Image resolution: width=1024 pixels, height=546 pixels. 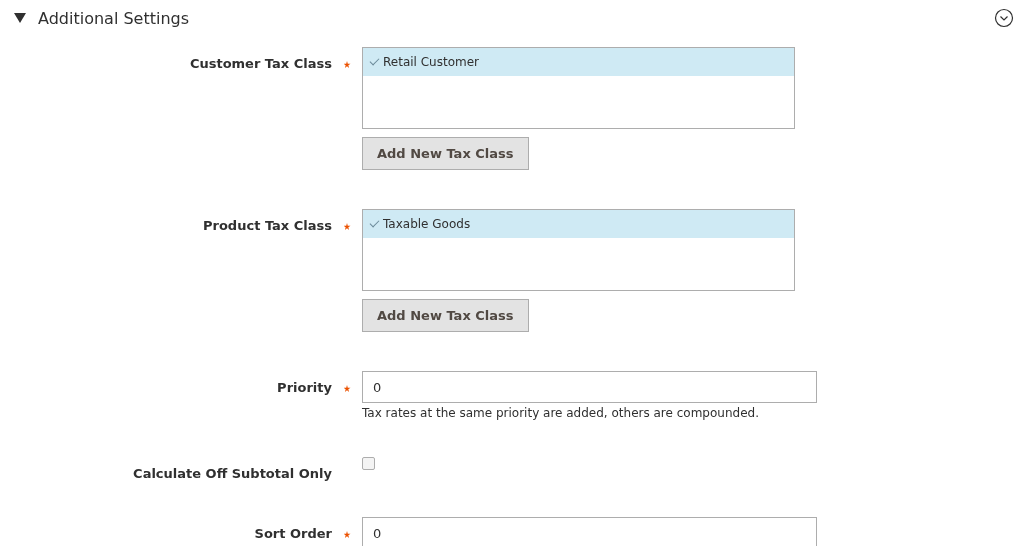 I want to click on list-option: Taxable Goods, so click(x=578, y=224).